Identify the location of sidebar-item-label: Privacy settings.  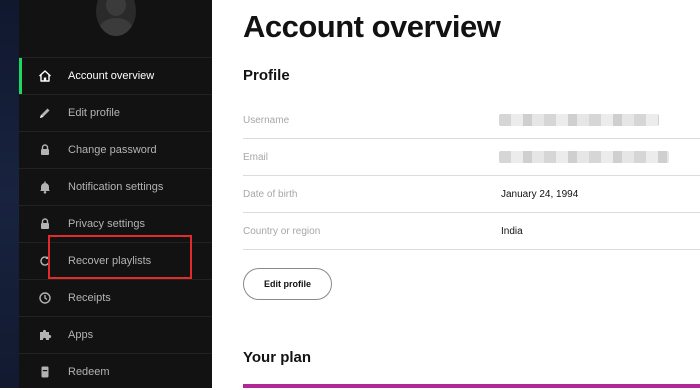
(107, 224).